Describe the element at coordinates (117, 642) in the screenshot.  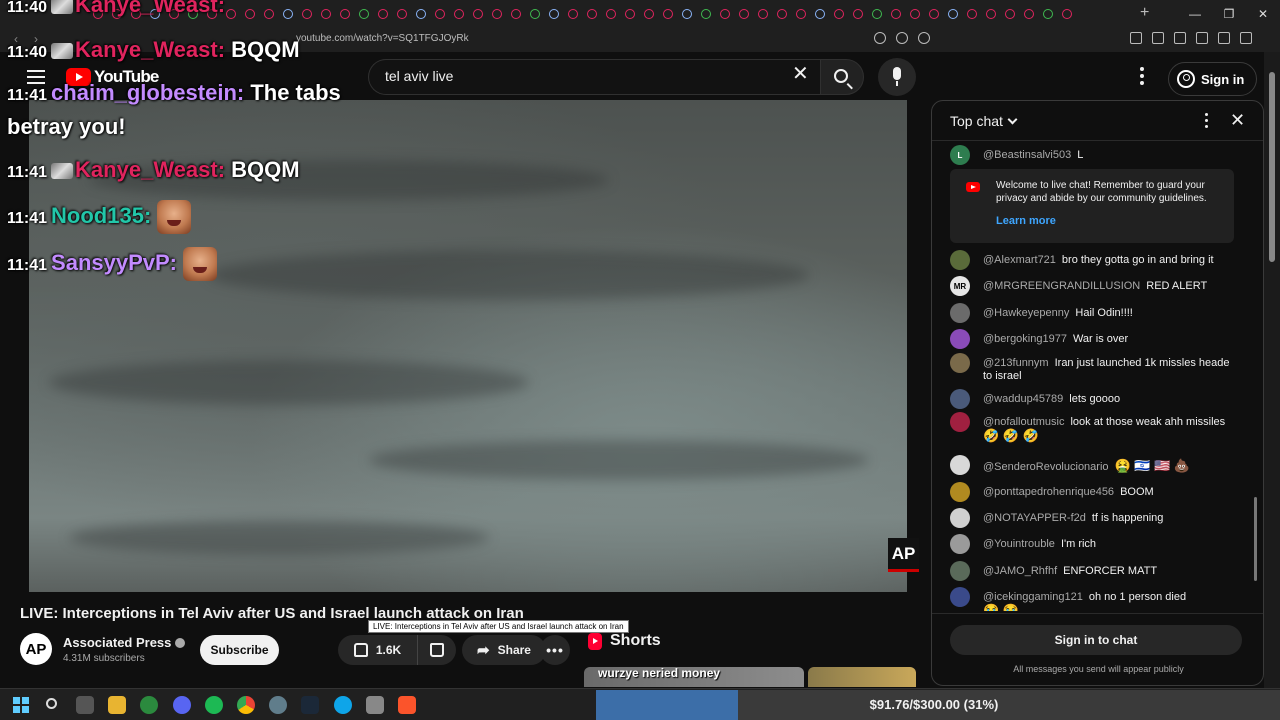
I see `channel-name: Associated Press` at that location.